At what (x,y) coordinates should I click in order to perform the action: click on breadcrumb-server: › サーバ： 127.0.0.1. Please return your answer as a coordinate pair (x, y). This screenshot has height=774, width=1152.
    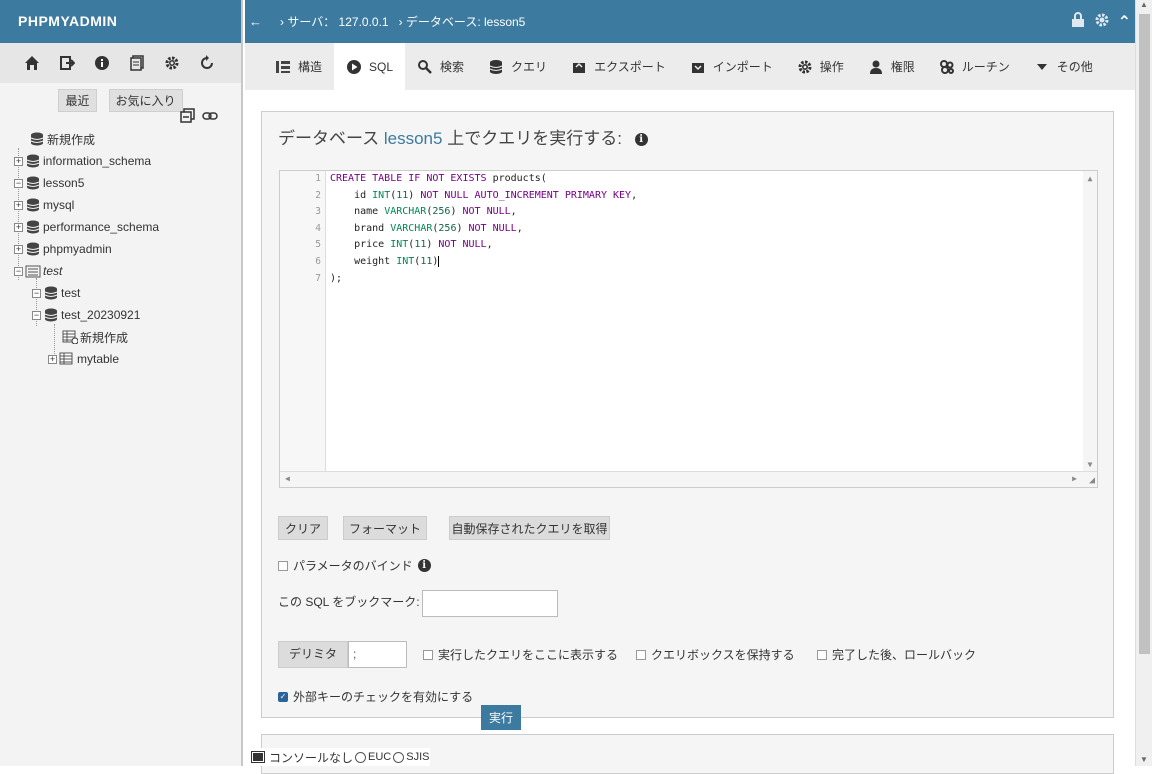
    Looking at the image, I should click on (334, 21).